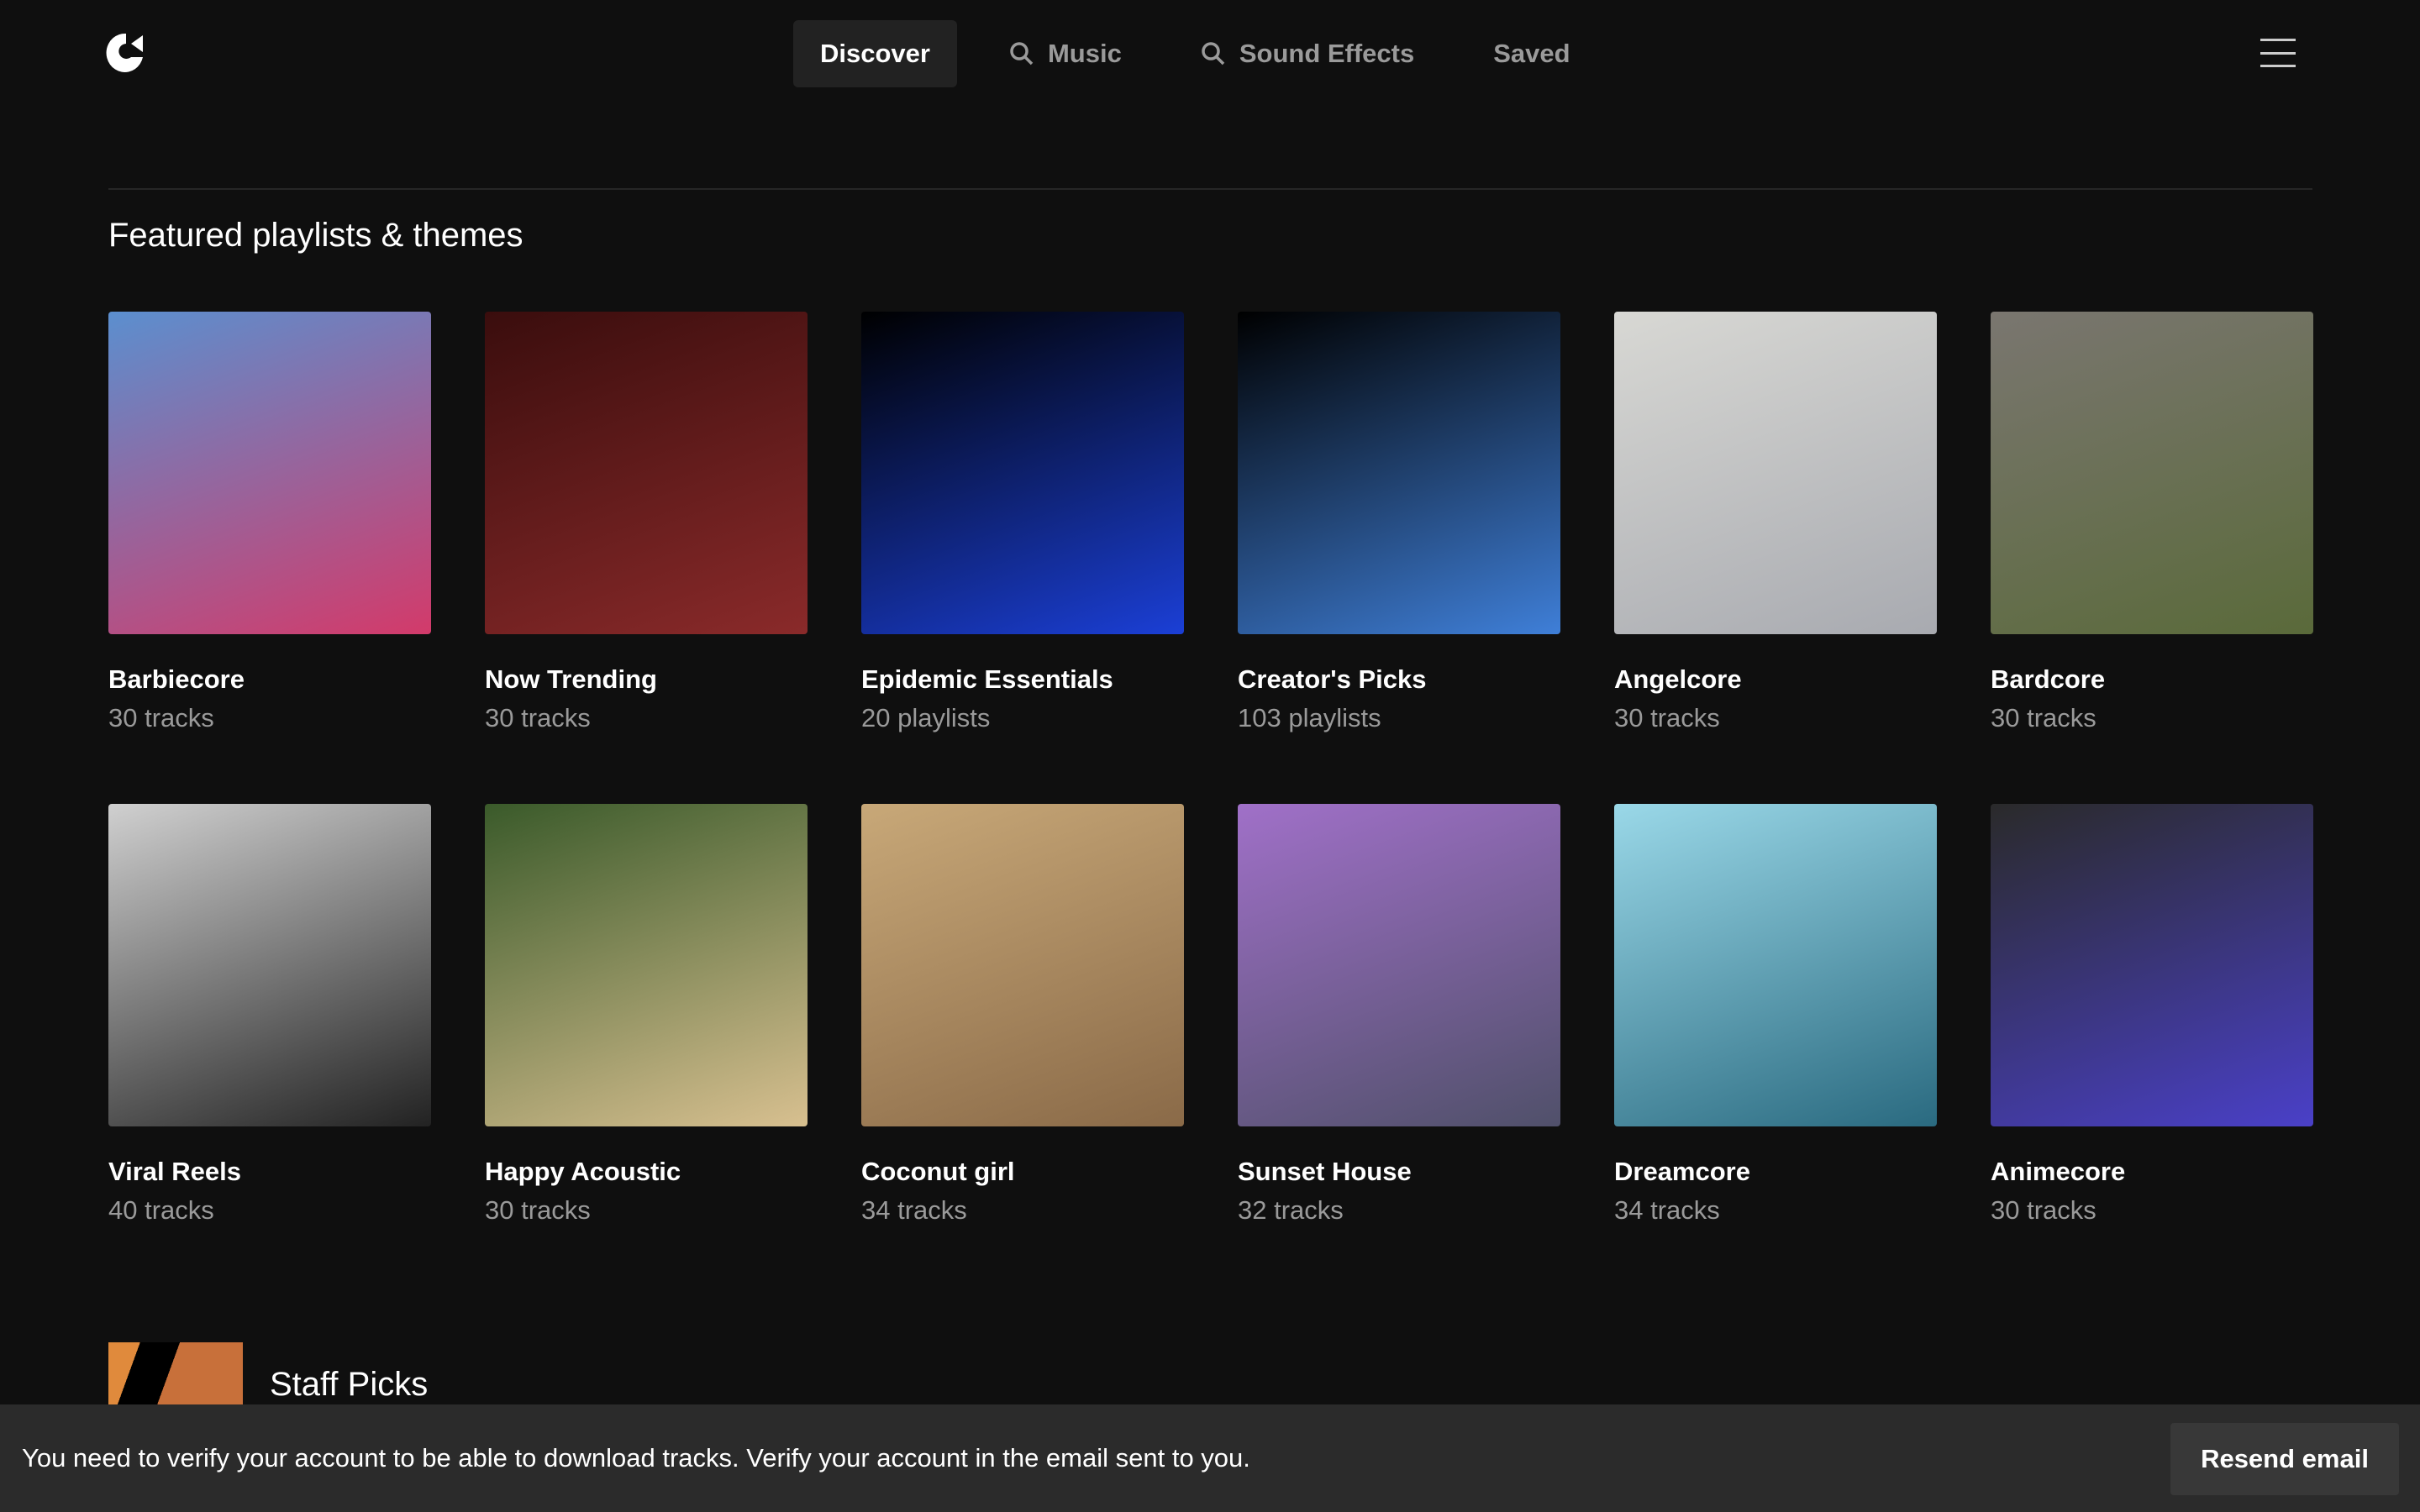 This screenshot has height=1512, width=2420. I want to click on nav-label: Discover, so click(875, 53).